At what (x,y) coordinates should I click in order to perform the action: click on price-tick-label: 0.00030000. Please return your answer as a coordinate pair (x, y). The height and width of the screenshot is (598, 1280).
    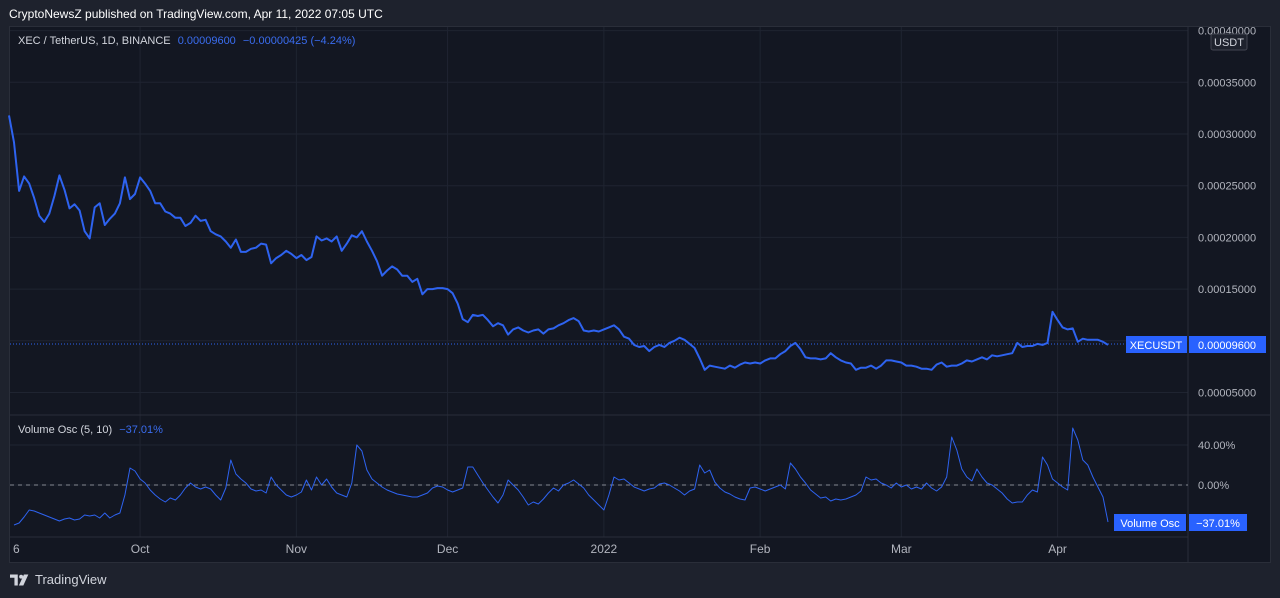
    Looking at the image, I should click on (1227, 135).